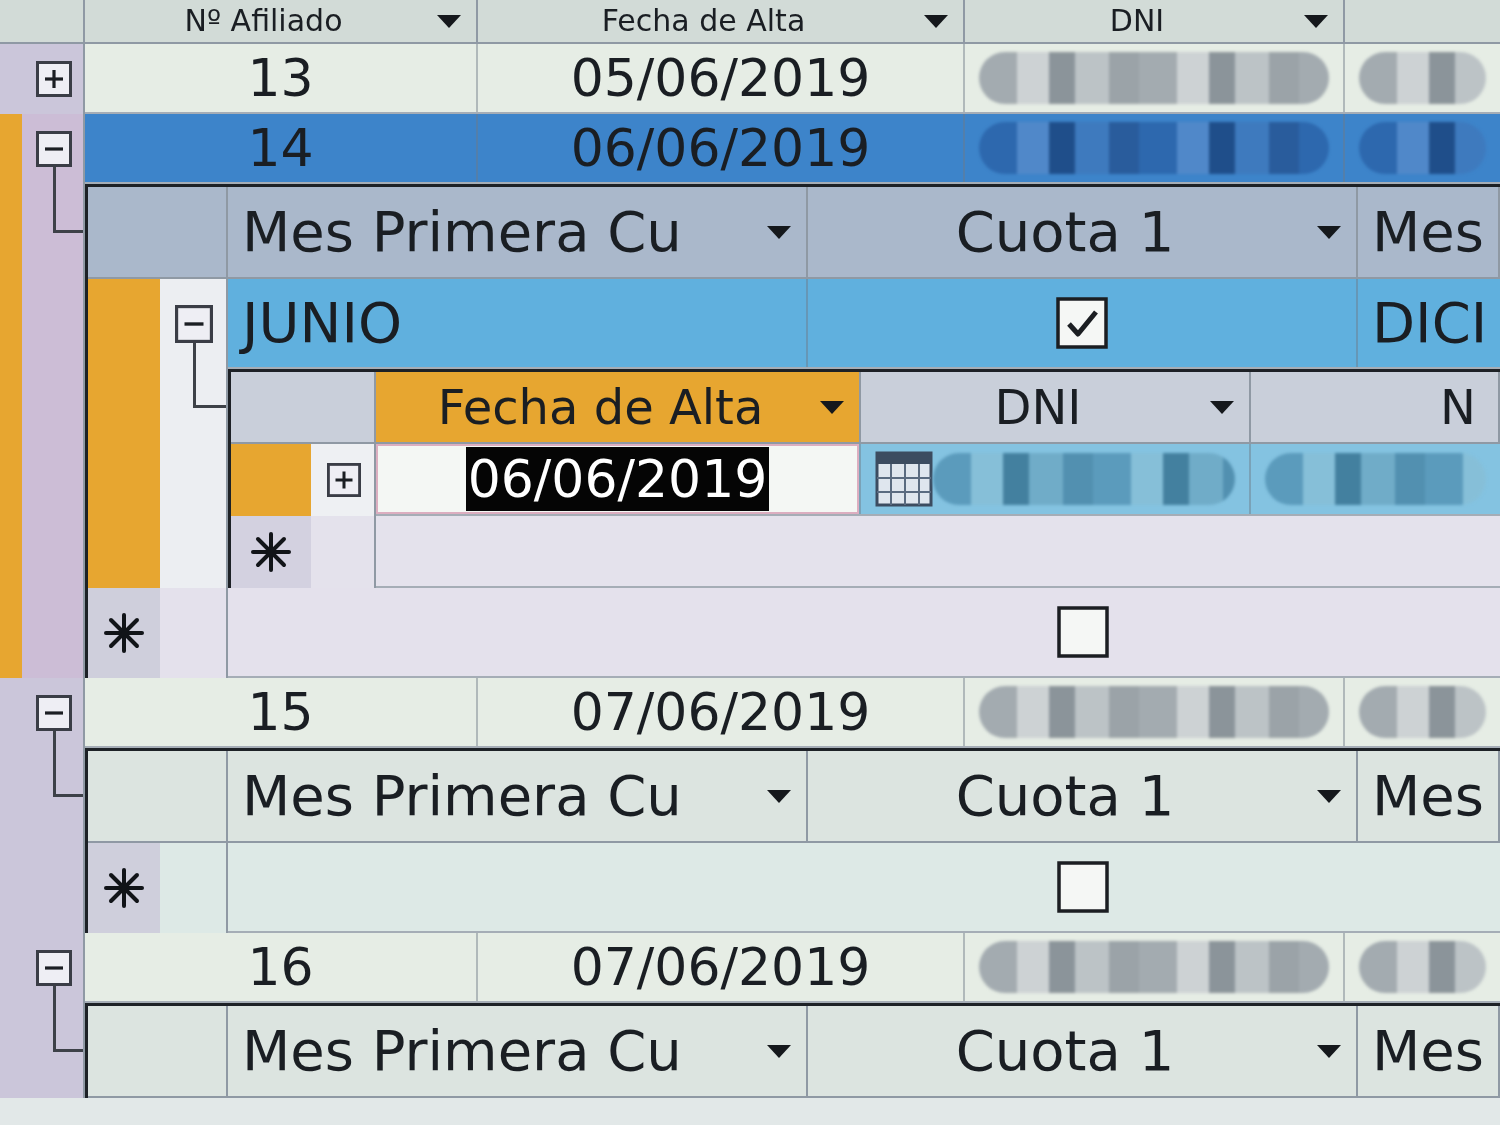 The image size is (1500, 1125). I want to click on table-cell: 15, so click(281, 712).